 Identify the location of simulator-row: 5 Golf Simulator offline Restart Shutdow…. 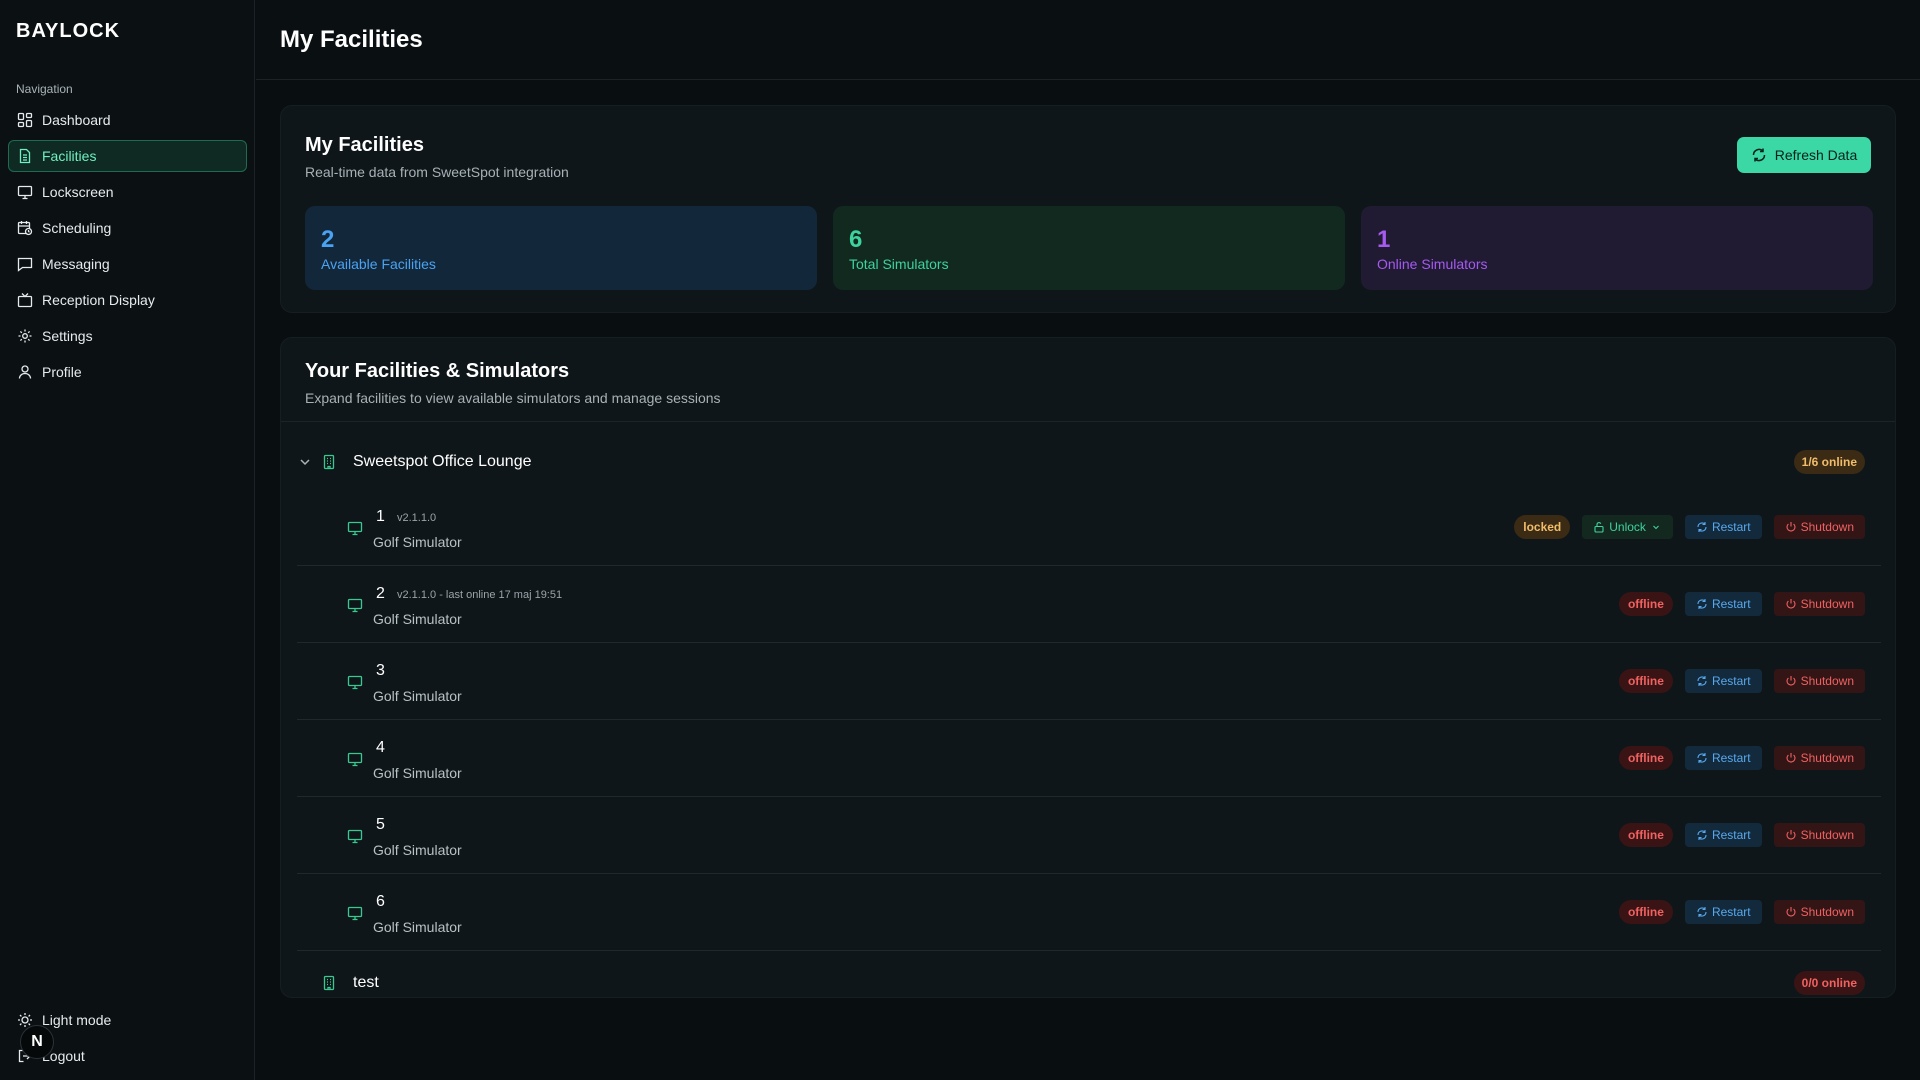
(1089, 836).